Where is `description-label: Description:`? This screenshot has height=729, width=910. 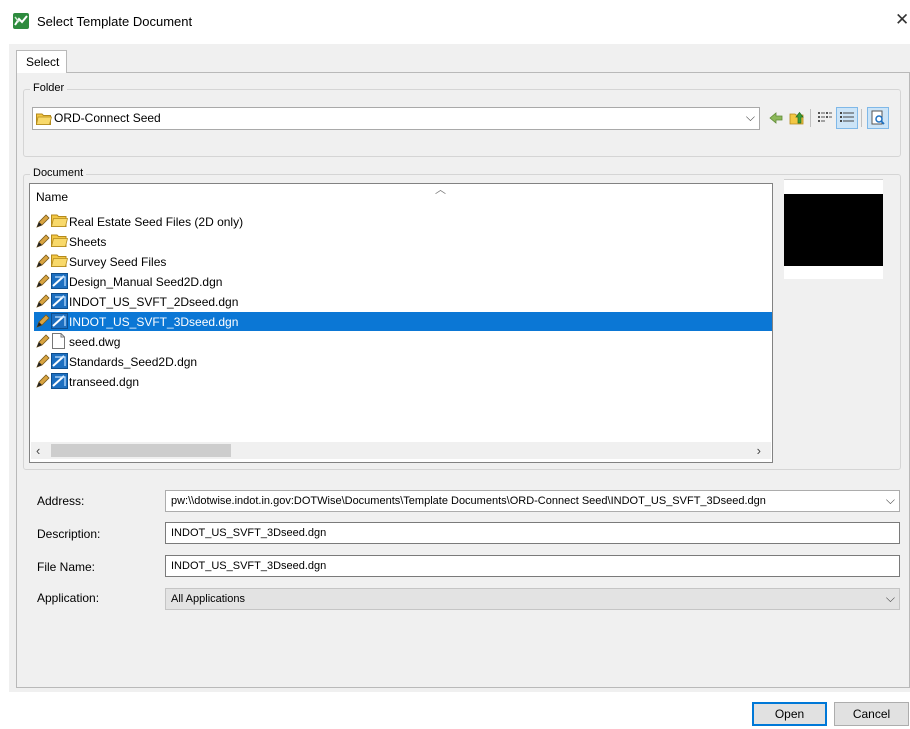 description-label: Description: is located at coordinates (69, 534).